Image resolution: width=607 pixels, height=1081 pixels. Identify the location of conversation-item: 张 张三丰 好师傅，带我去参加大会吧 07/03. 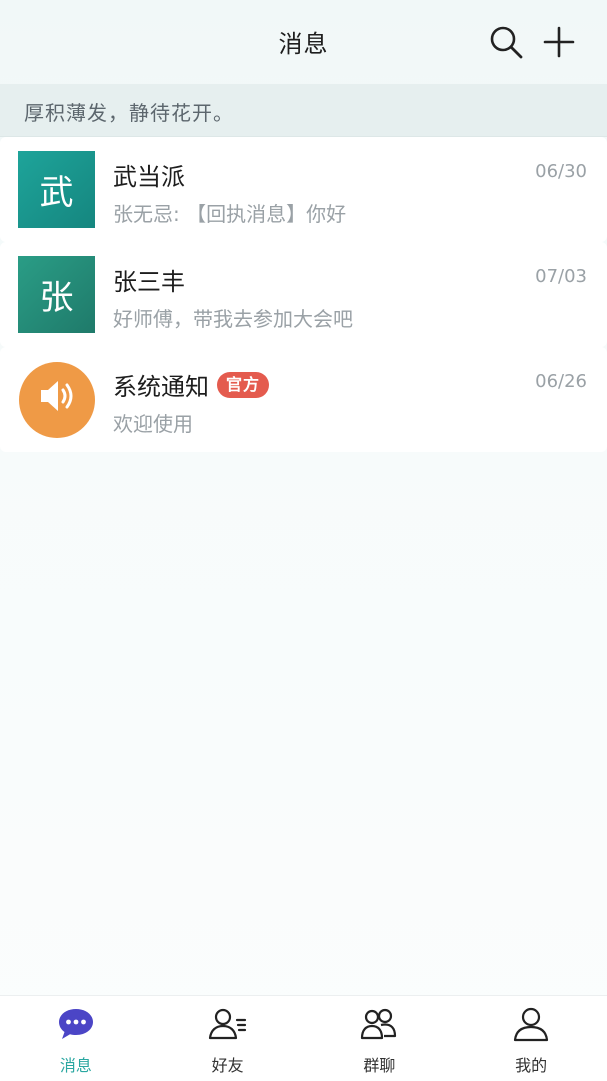
(303, 294).